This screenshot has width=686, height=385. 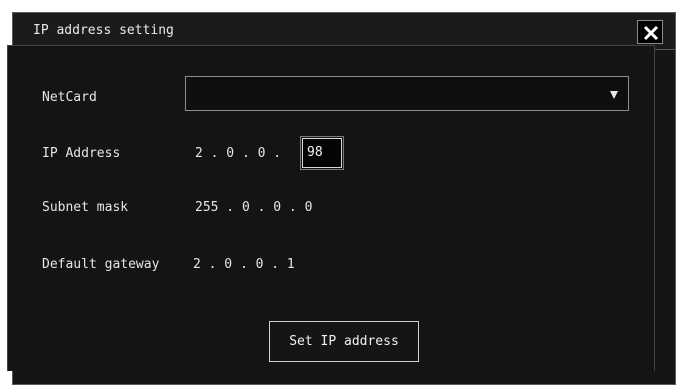 What do you see at coordinates (69, 97) in the screenshot?
I see `netcard-label: NetCard` at bounding box center [69, 97].